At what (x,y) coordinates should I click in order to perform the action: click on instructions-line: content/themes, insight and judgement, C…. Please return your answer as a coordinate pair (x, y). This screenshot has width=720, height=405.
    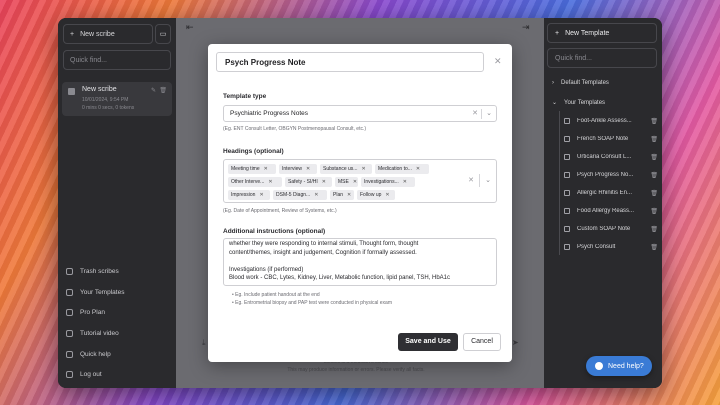
    Looking at the image, I should click on (323, 252).